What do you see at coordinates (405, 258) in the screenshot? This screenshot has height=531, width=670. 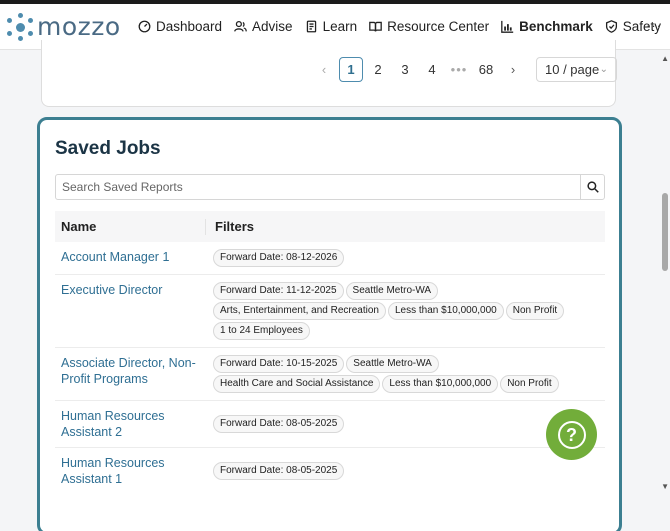 I see `filter-tags: Forward Date: 08-12-2026` at bounding box center [405, 258].